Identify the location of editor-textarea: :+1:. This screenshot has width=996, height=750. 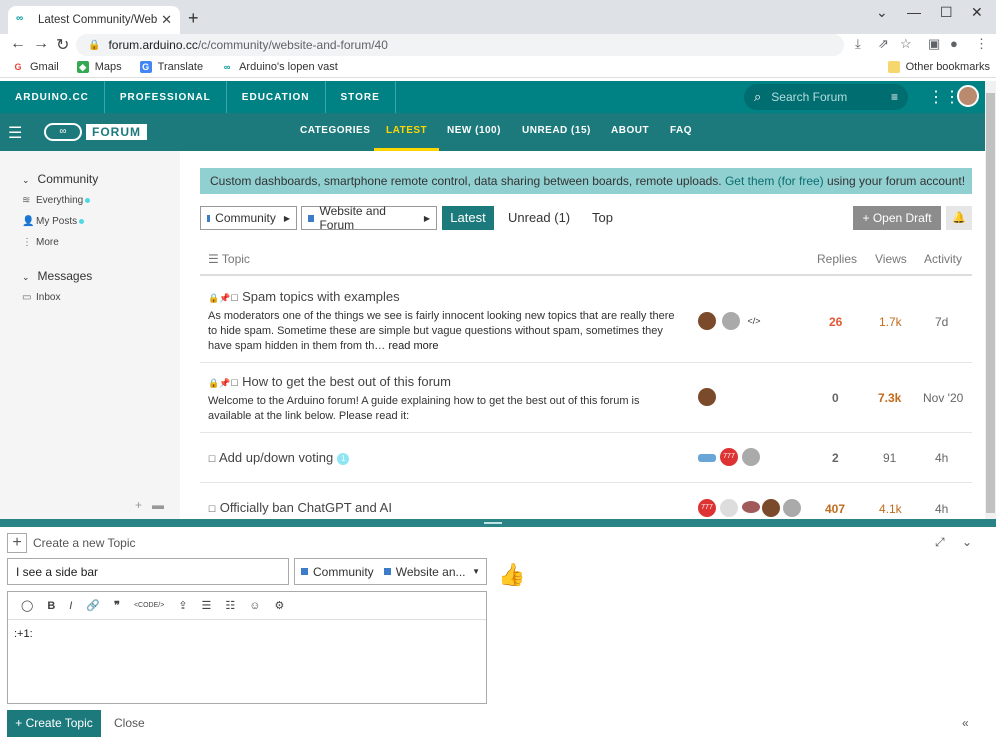
(247, 634).